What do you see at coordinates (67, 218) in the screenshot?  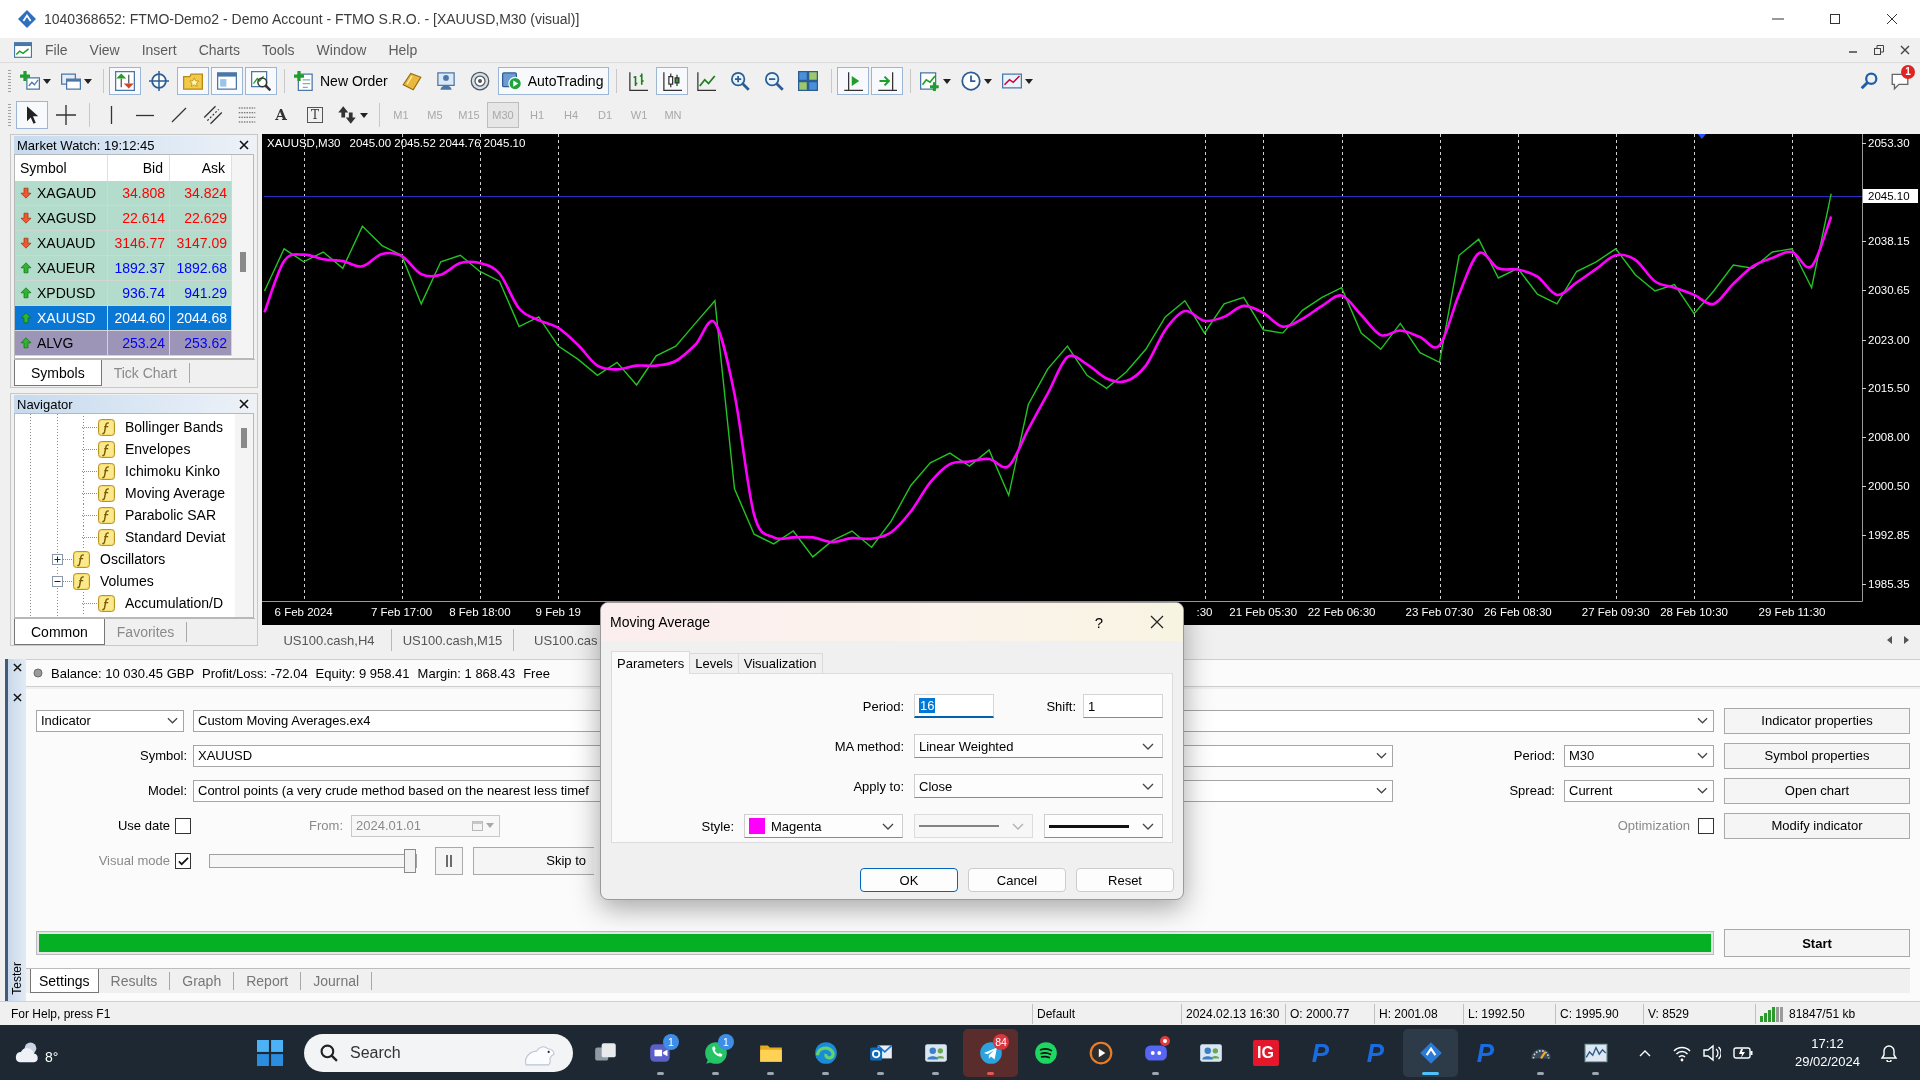 I see `symbol-name: XAGUSD` at bounding box center [67, 218].